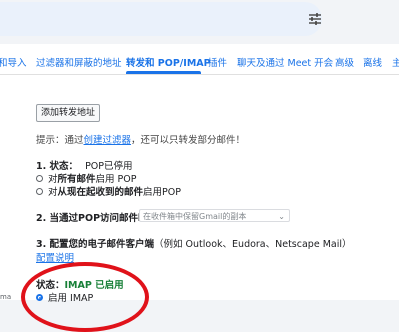 The width and height of the screenshot is (399, 332). Describe the element at coordinates (79, 62) in the screenshot. I see `tab-filters: 过滤器和屏蔽的地址` at that location.